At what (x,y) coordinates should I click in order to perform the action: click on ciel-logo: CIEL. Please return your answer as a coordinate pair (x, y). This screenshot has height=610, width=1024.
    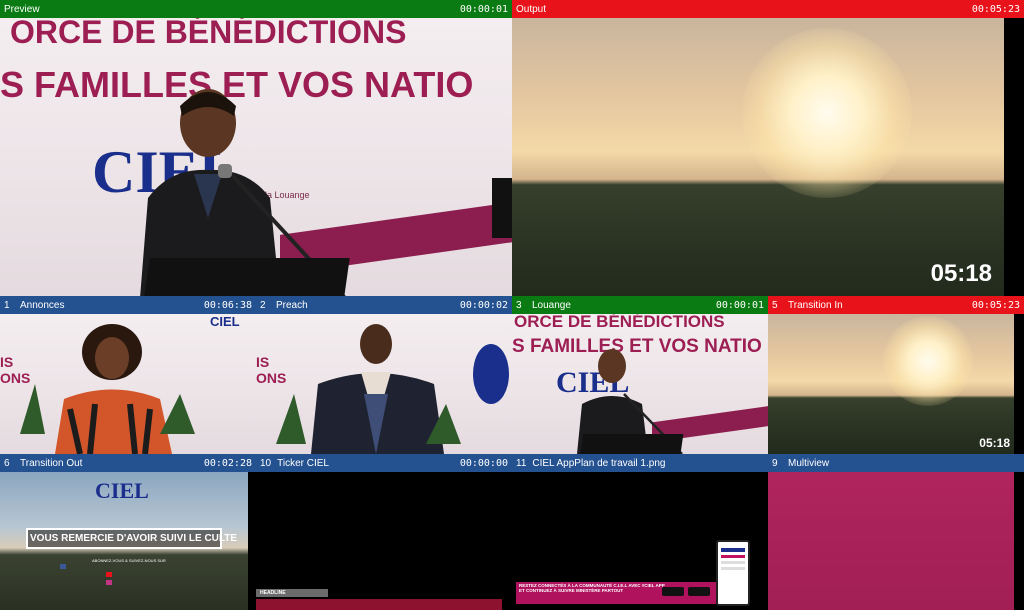
    Looking at the image, I should click on (122, 490).